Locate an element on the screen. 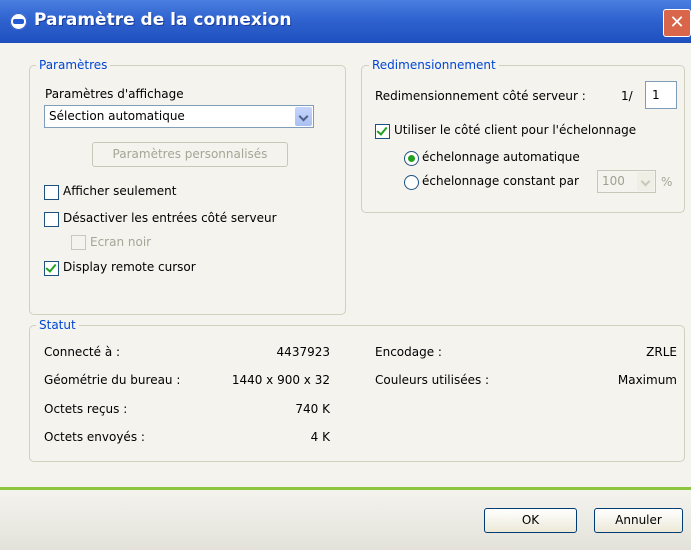  black-screen-label: Ecran noir is located at coordinates (121, 242).